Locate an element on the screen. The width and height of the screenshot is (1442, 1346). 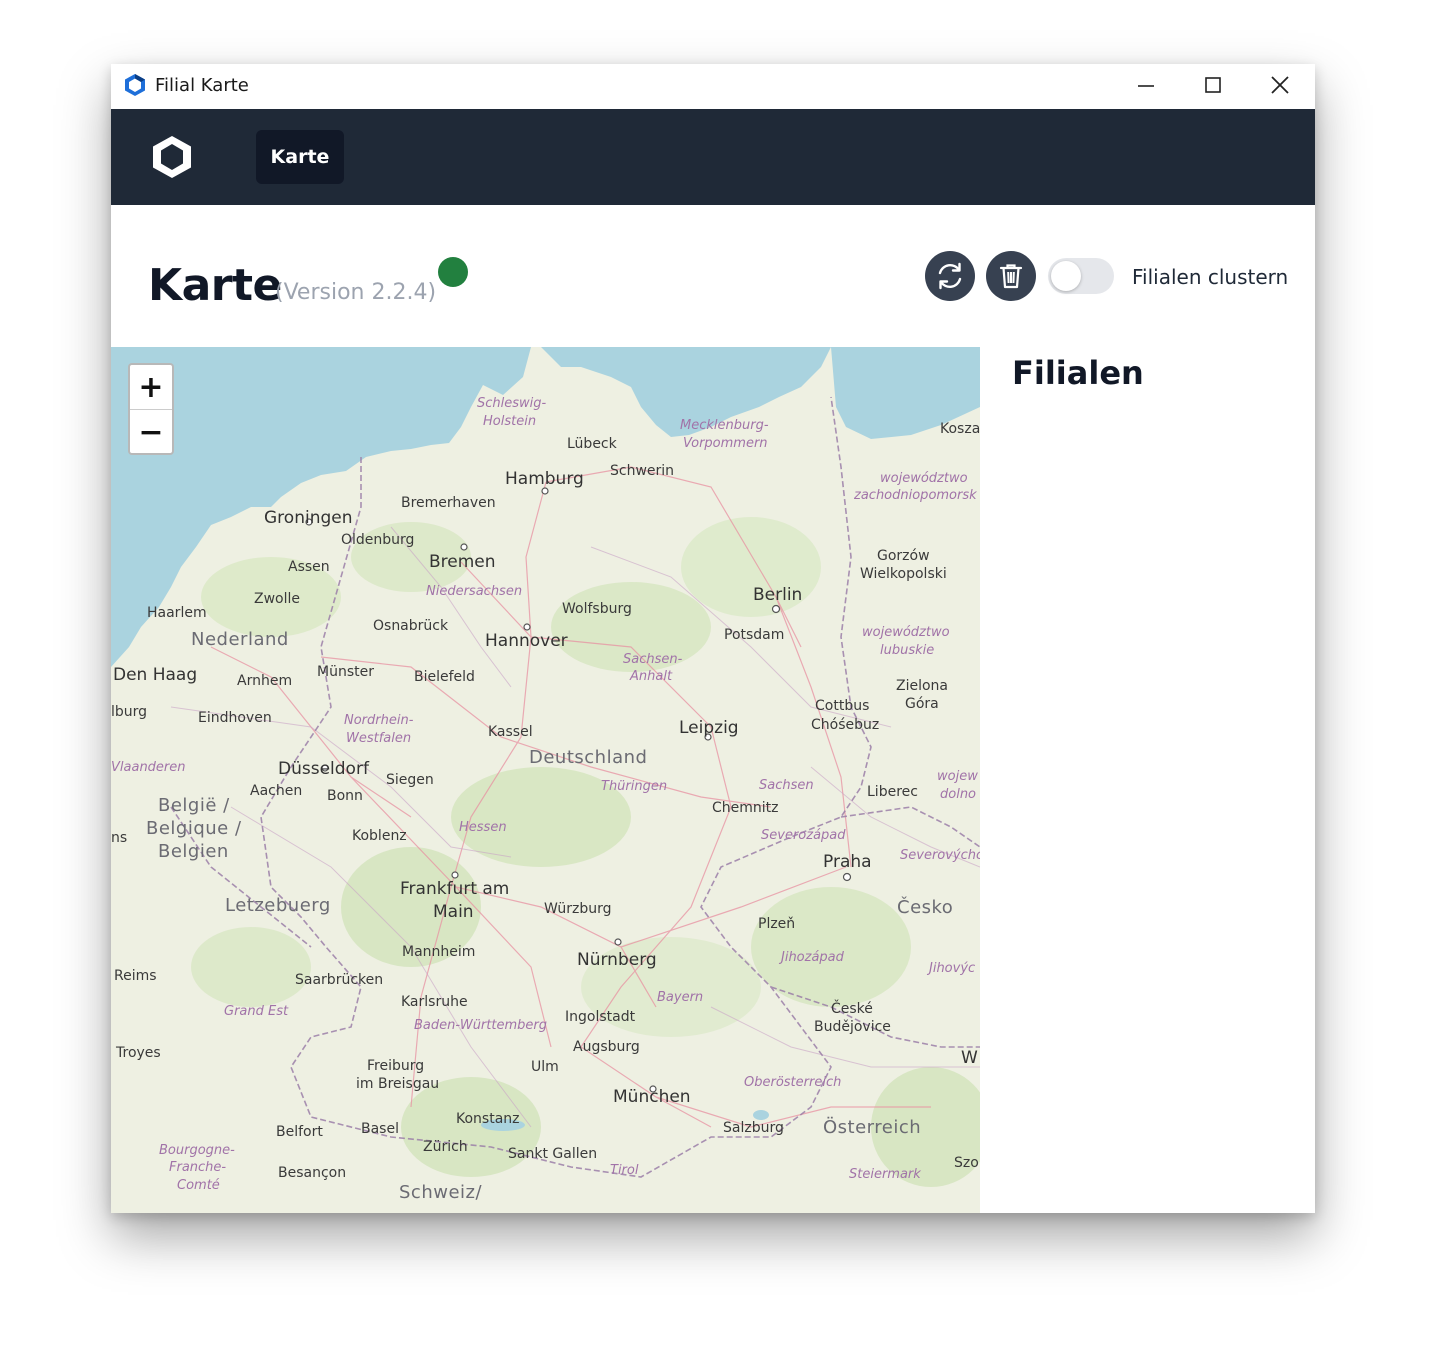
cluster-toggle is located at coordinates (1081, 276).